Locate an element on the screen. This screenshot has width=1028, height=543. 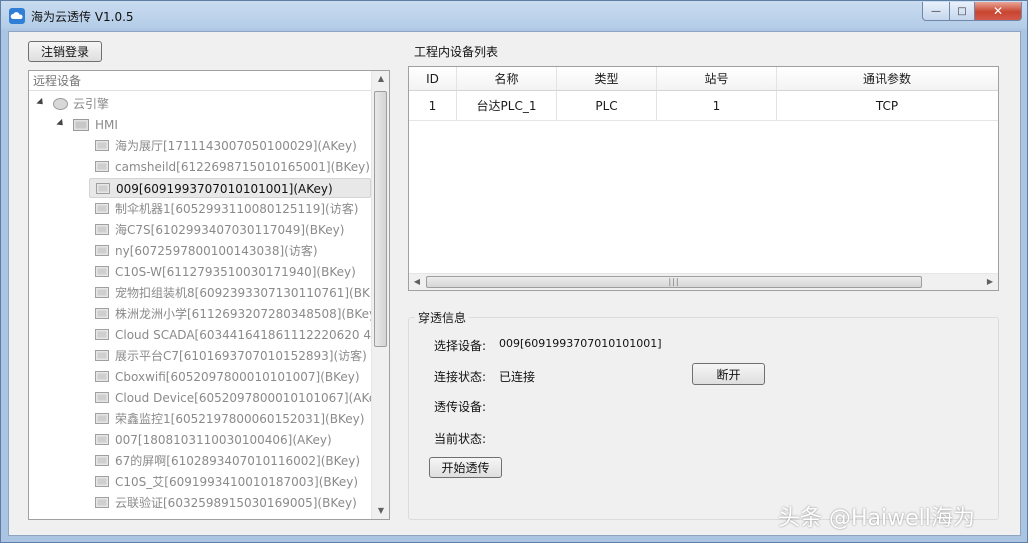
tree-device-label: Cloud Device[6052097800010101067](AKey) is located at coordinates (243, 398).